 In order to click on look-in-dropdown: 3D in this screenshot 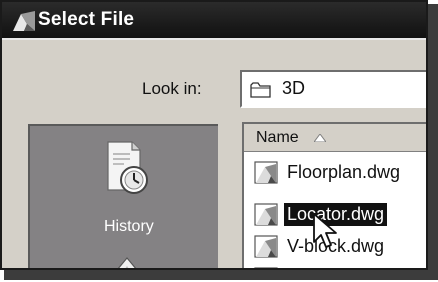, I will do `click(333, 89)`.